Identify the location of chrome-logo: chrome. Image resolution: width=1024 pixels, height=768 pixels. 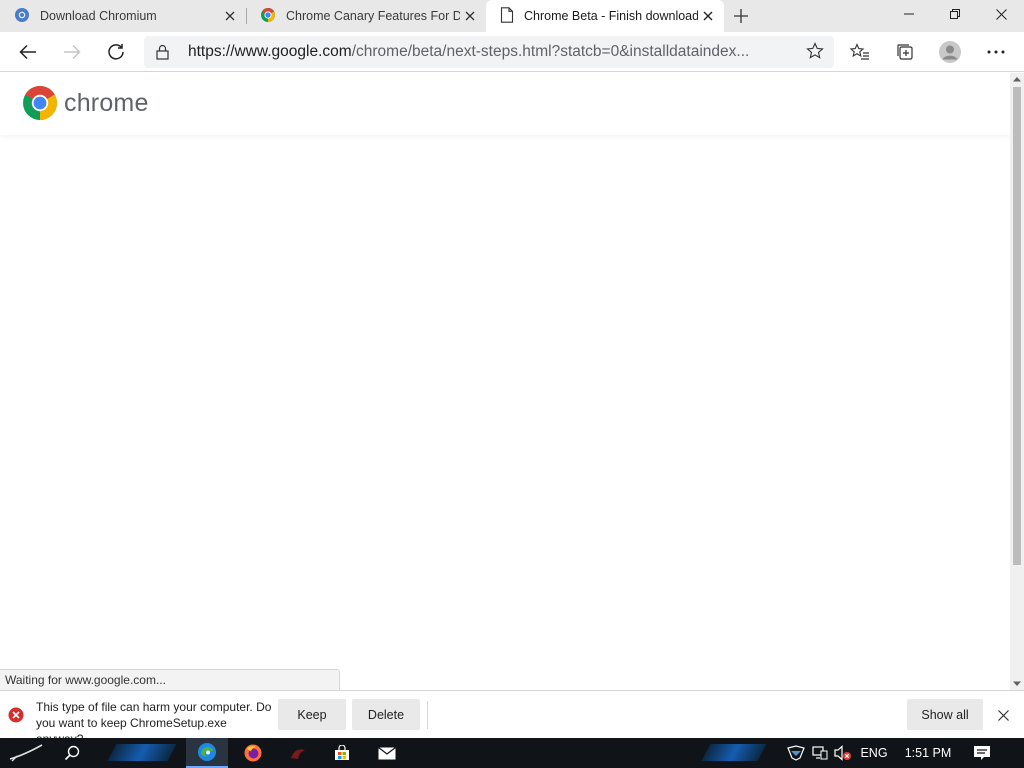
(85, 103).